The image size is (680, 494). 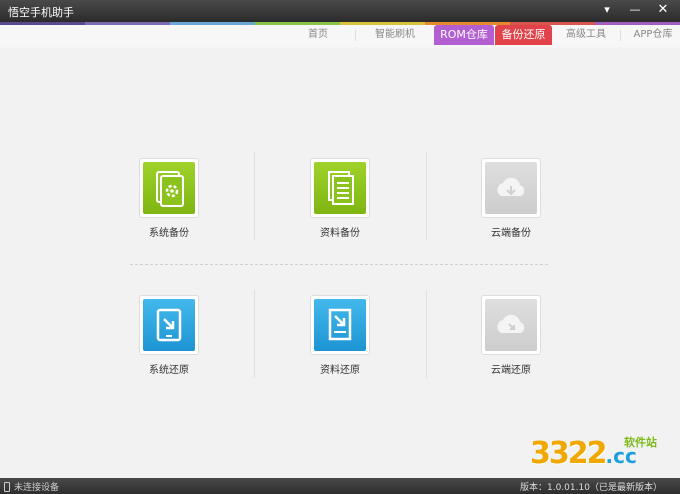 I want to click on tab-home: 首页, so click(x=318, y=35).